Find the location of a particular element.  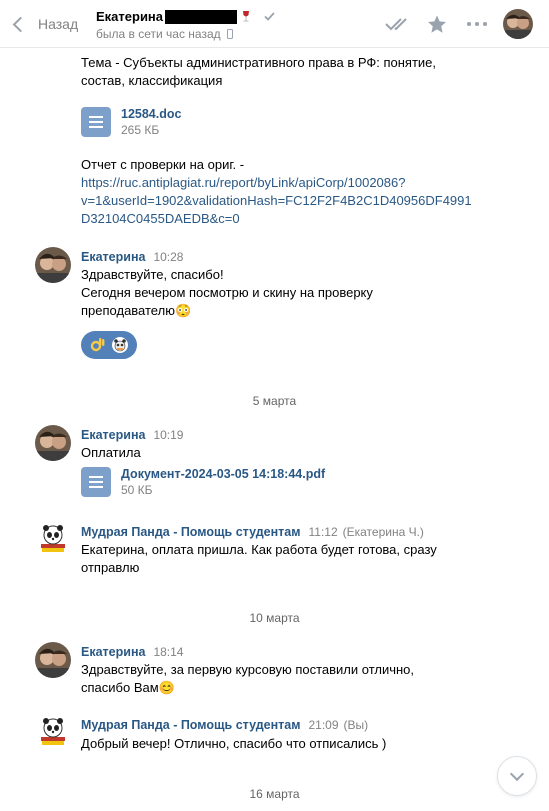

double-check-icon is located at coordinates (397, 24).